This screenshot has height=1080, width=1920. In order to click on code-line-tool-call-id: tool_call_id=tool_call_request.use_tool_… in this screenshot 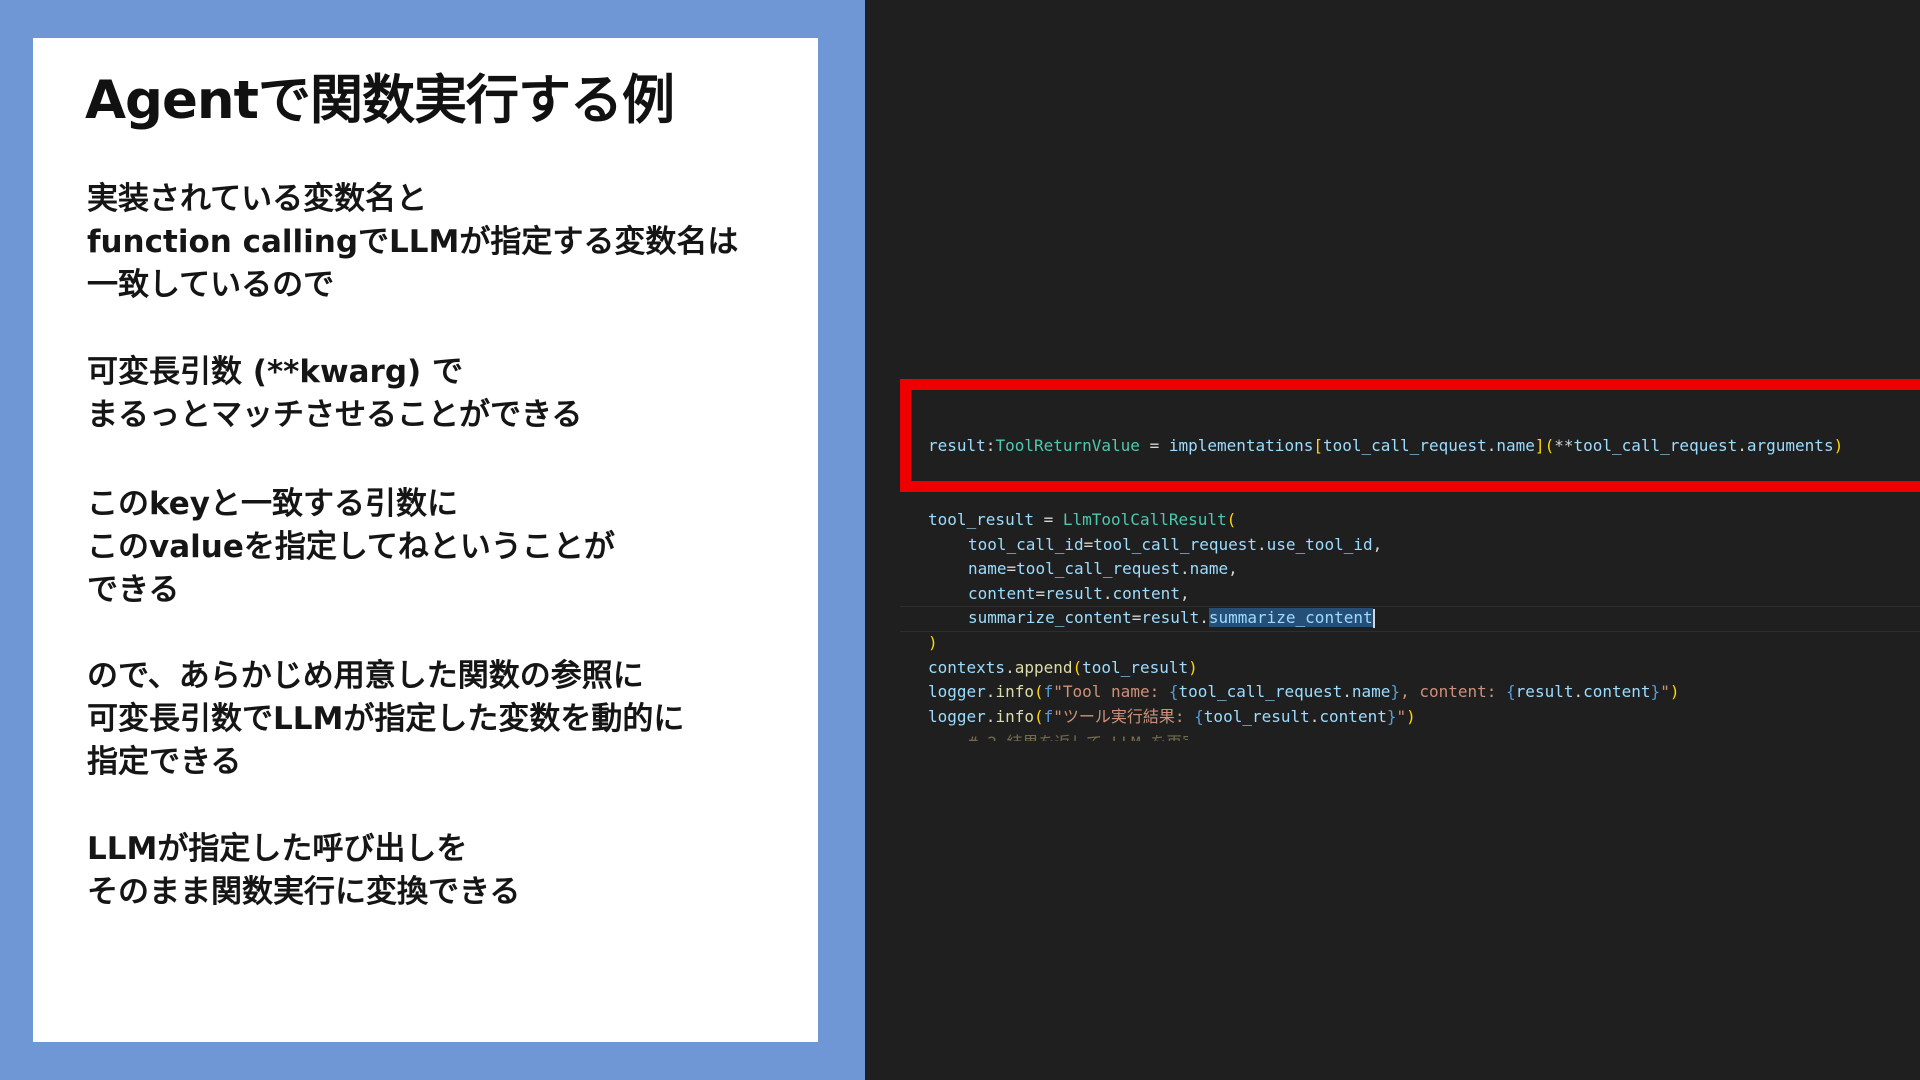, I will do `click(1175, 544)`.